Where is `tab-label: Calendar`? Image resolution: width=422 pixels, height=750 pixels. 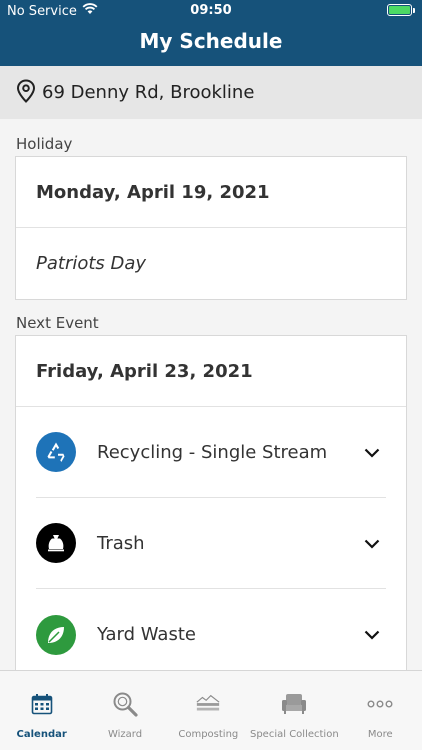 tab-label: Calendar is located at coordinates (41, 734).